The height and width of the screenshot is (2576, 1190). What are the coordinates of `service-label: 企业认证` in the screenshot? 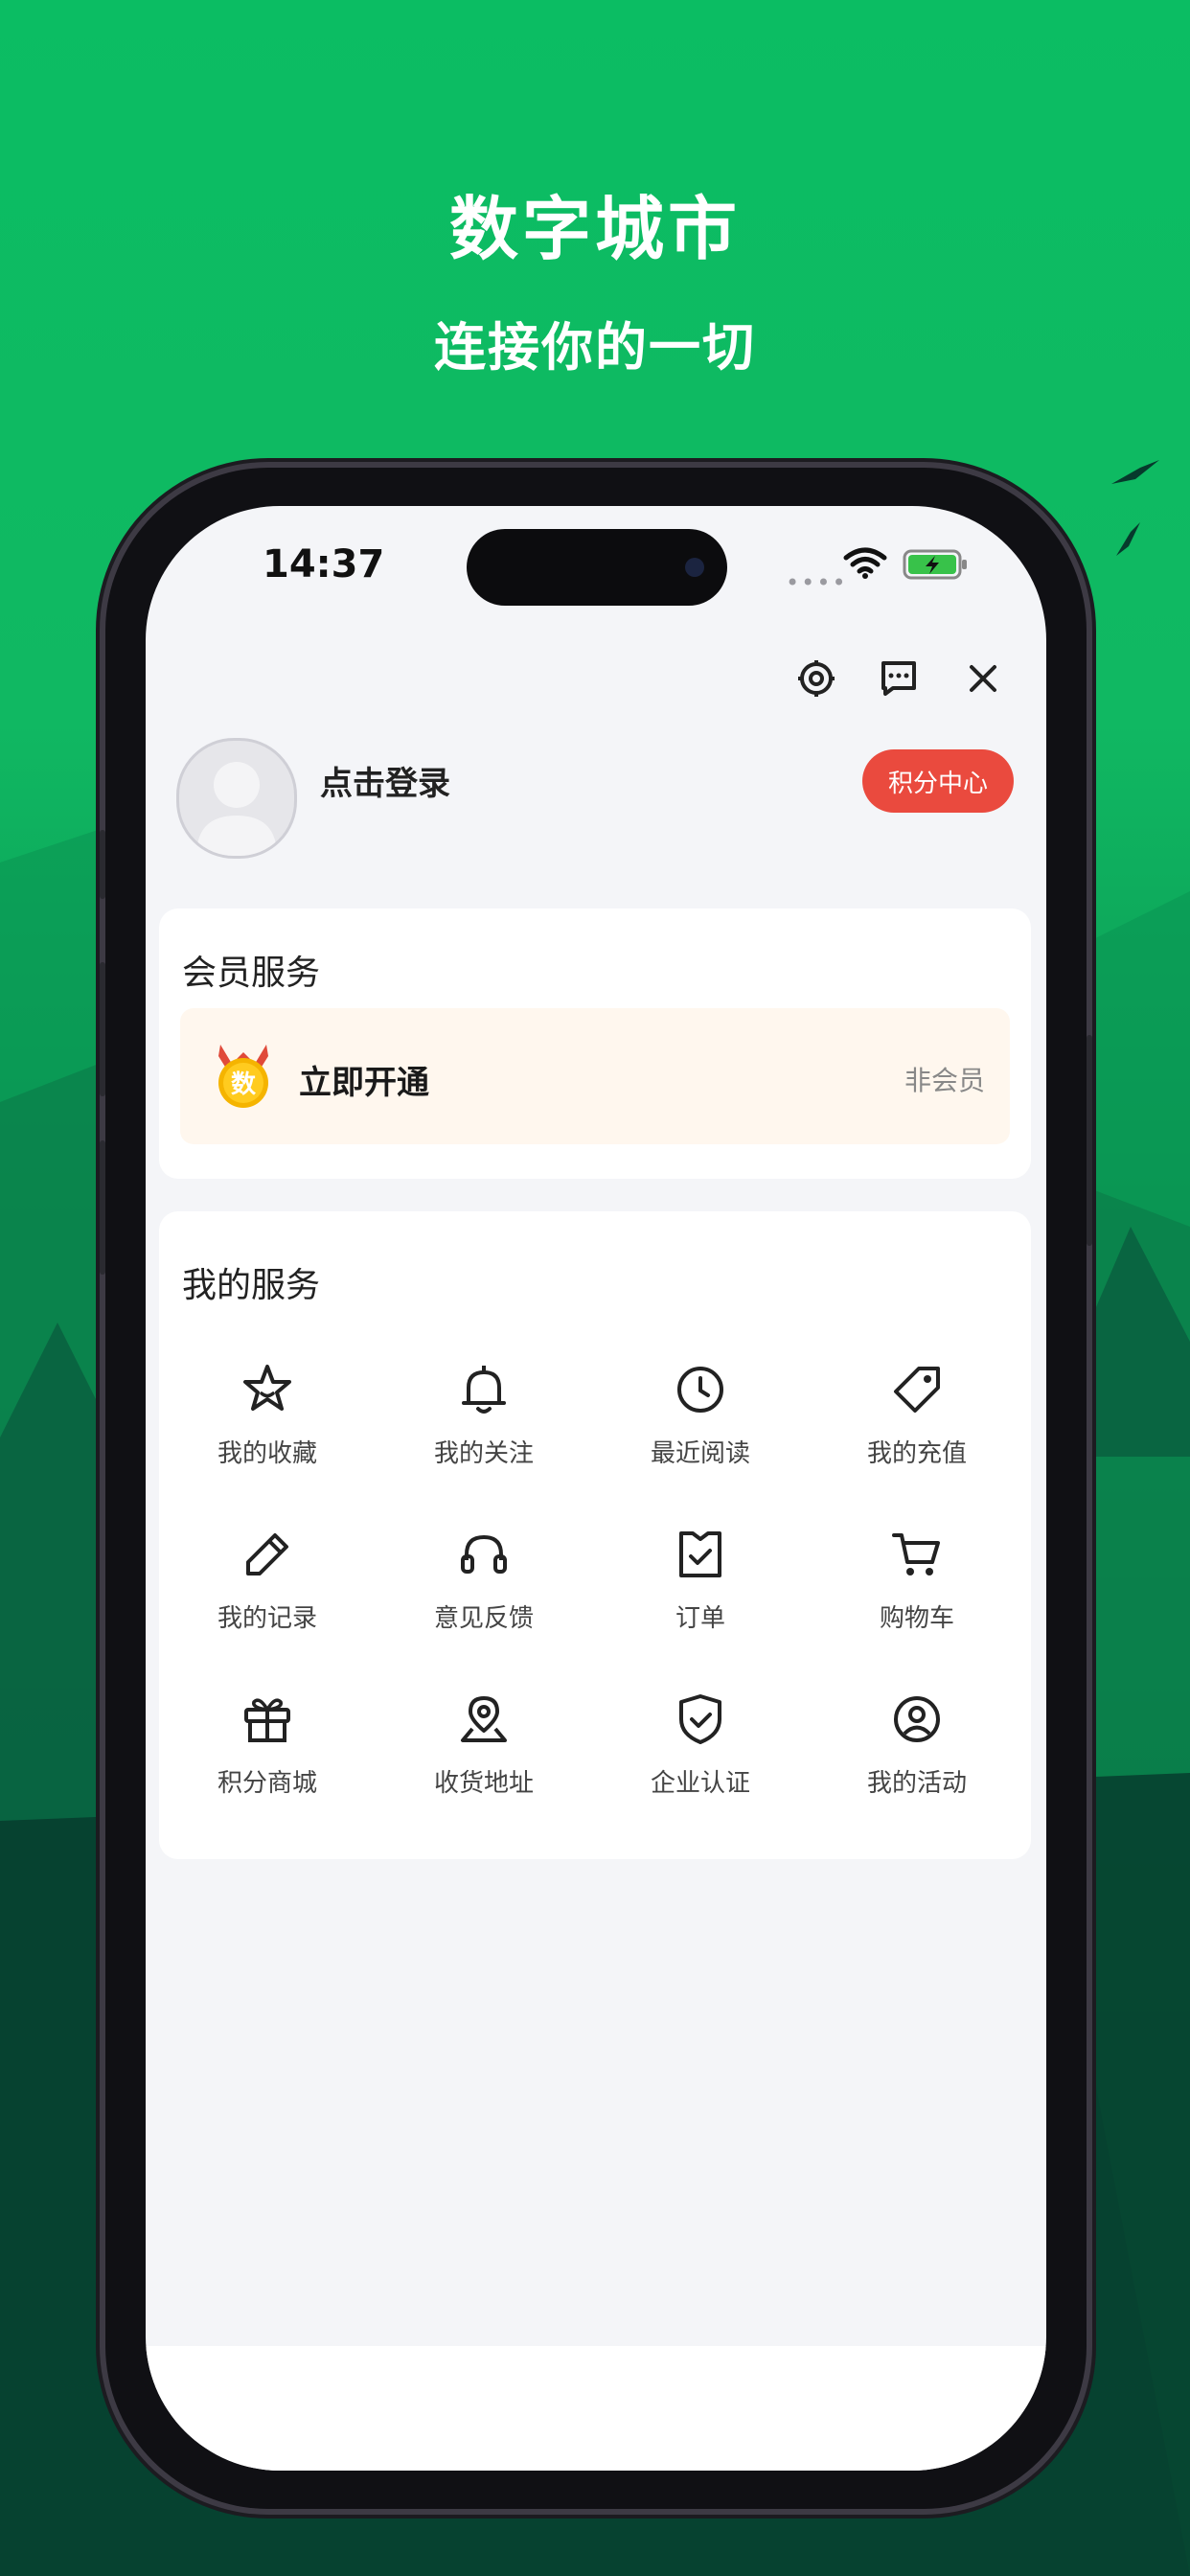 It's located at (700, 1783).